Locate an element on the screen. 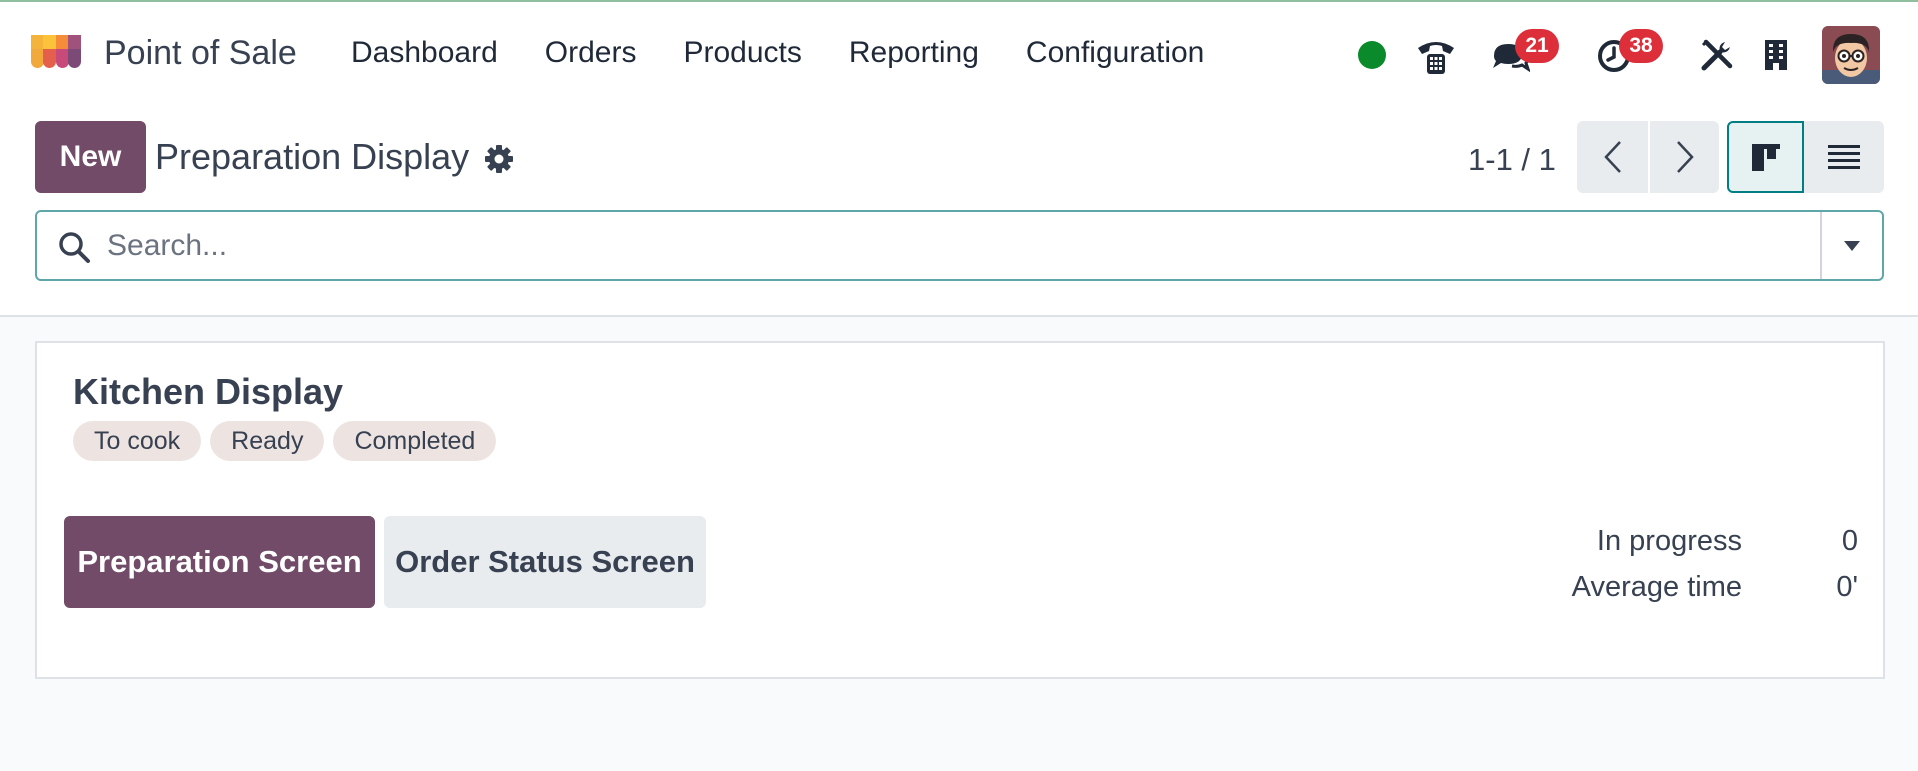 This screenshot has width=1918, height=771. menu-products: Products is located at coordinates (742, 53).